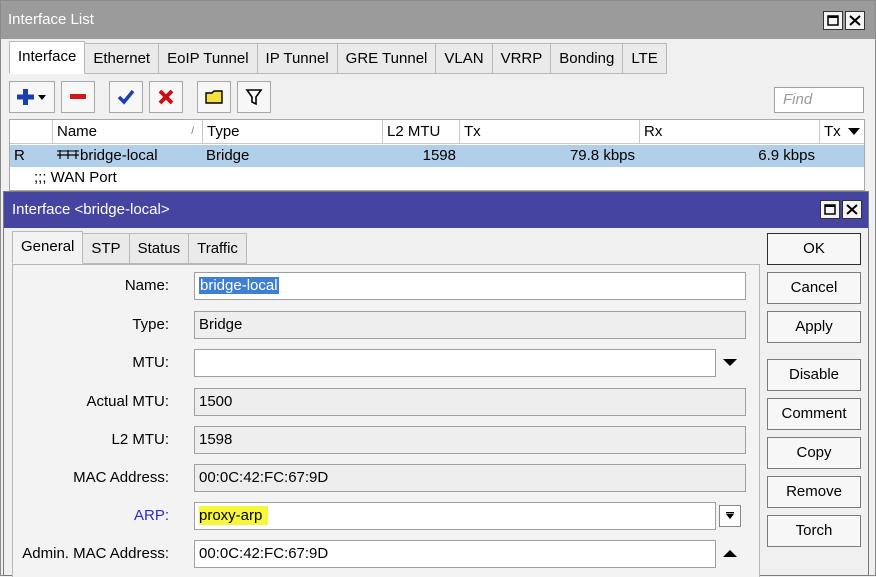 This screenshot has width=876, height=577. I want to click on type-field: Bridge, so click(470, 325).